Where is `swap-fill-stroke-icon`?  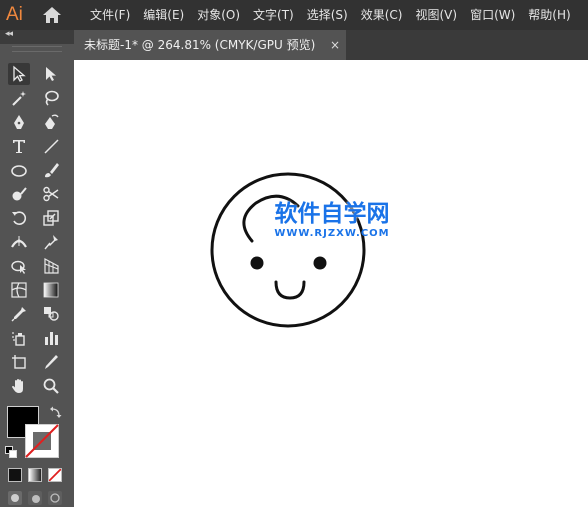
swap-fill-stroke-icon is located at coordinates (56, 412).